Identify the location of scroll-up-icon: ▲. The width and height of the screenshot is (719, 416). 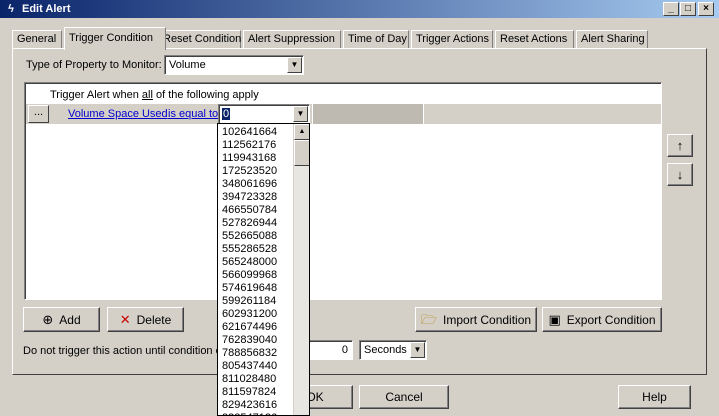
(301, 132).